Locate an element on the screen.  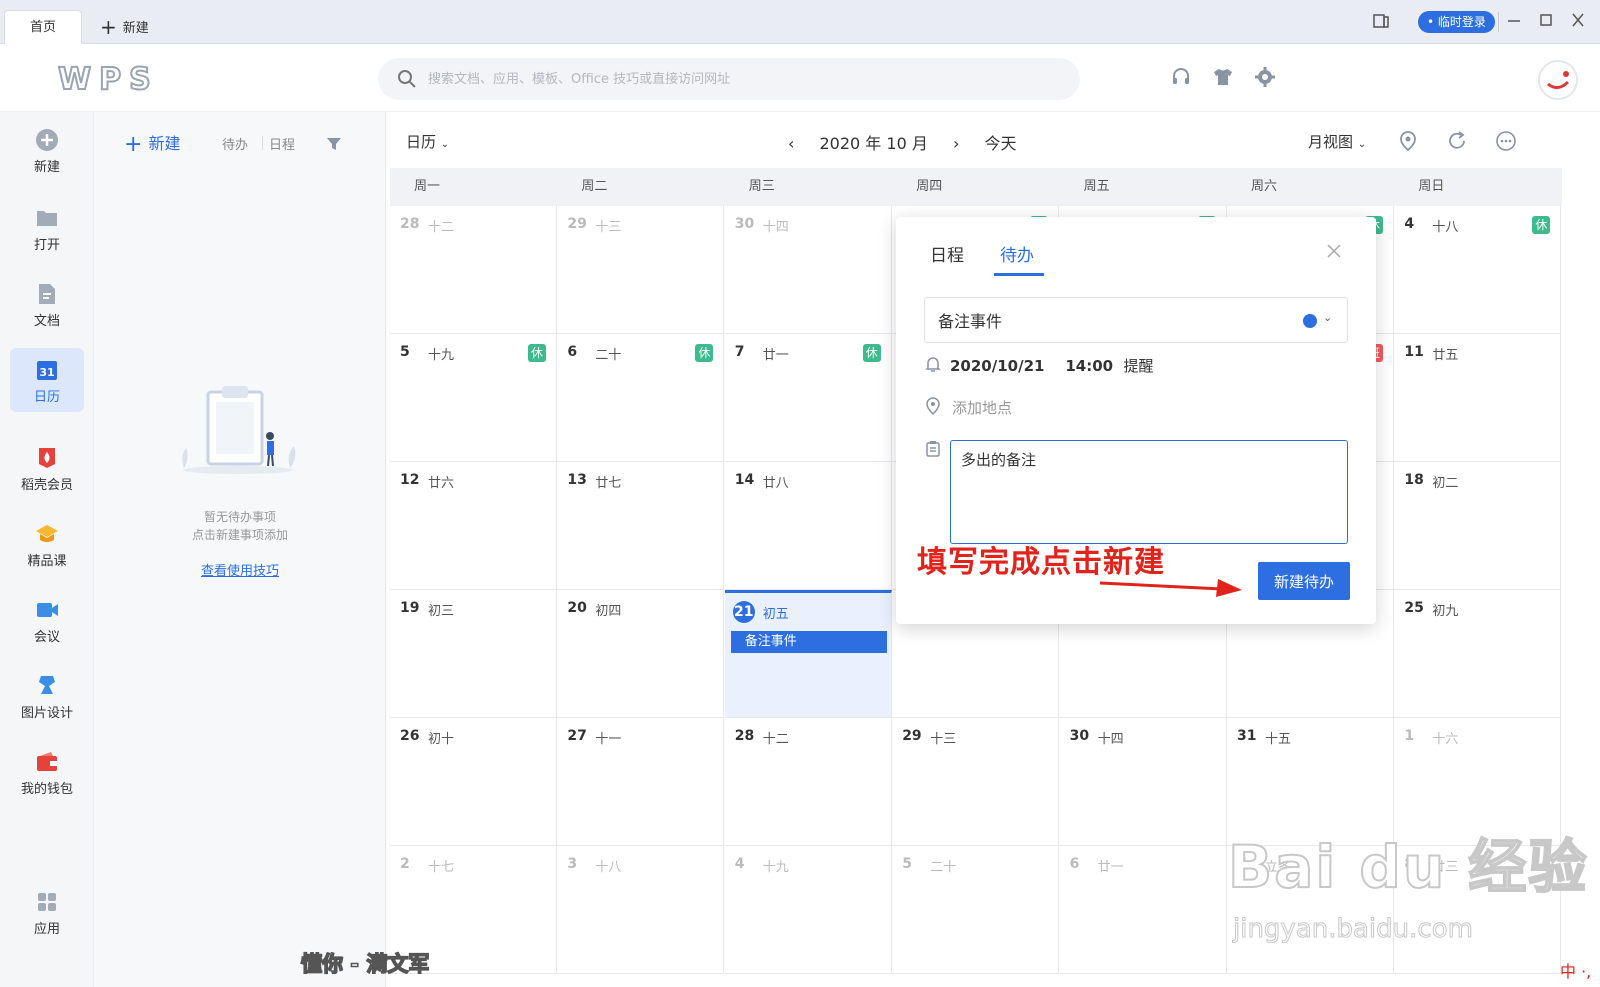
nav-meeting: 会议 is located at coordinates (47, 620).